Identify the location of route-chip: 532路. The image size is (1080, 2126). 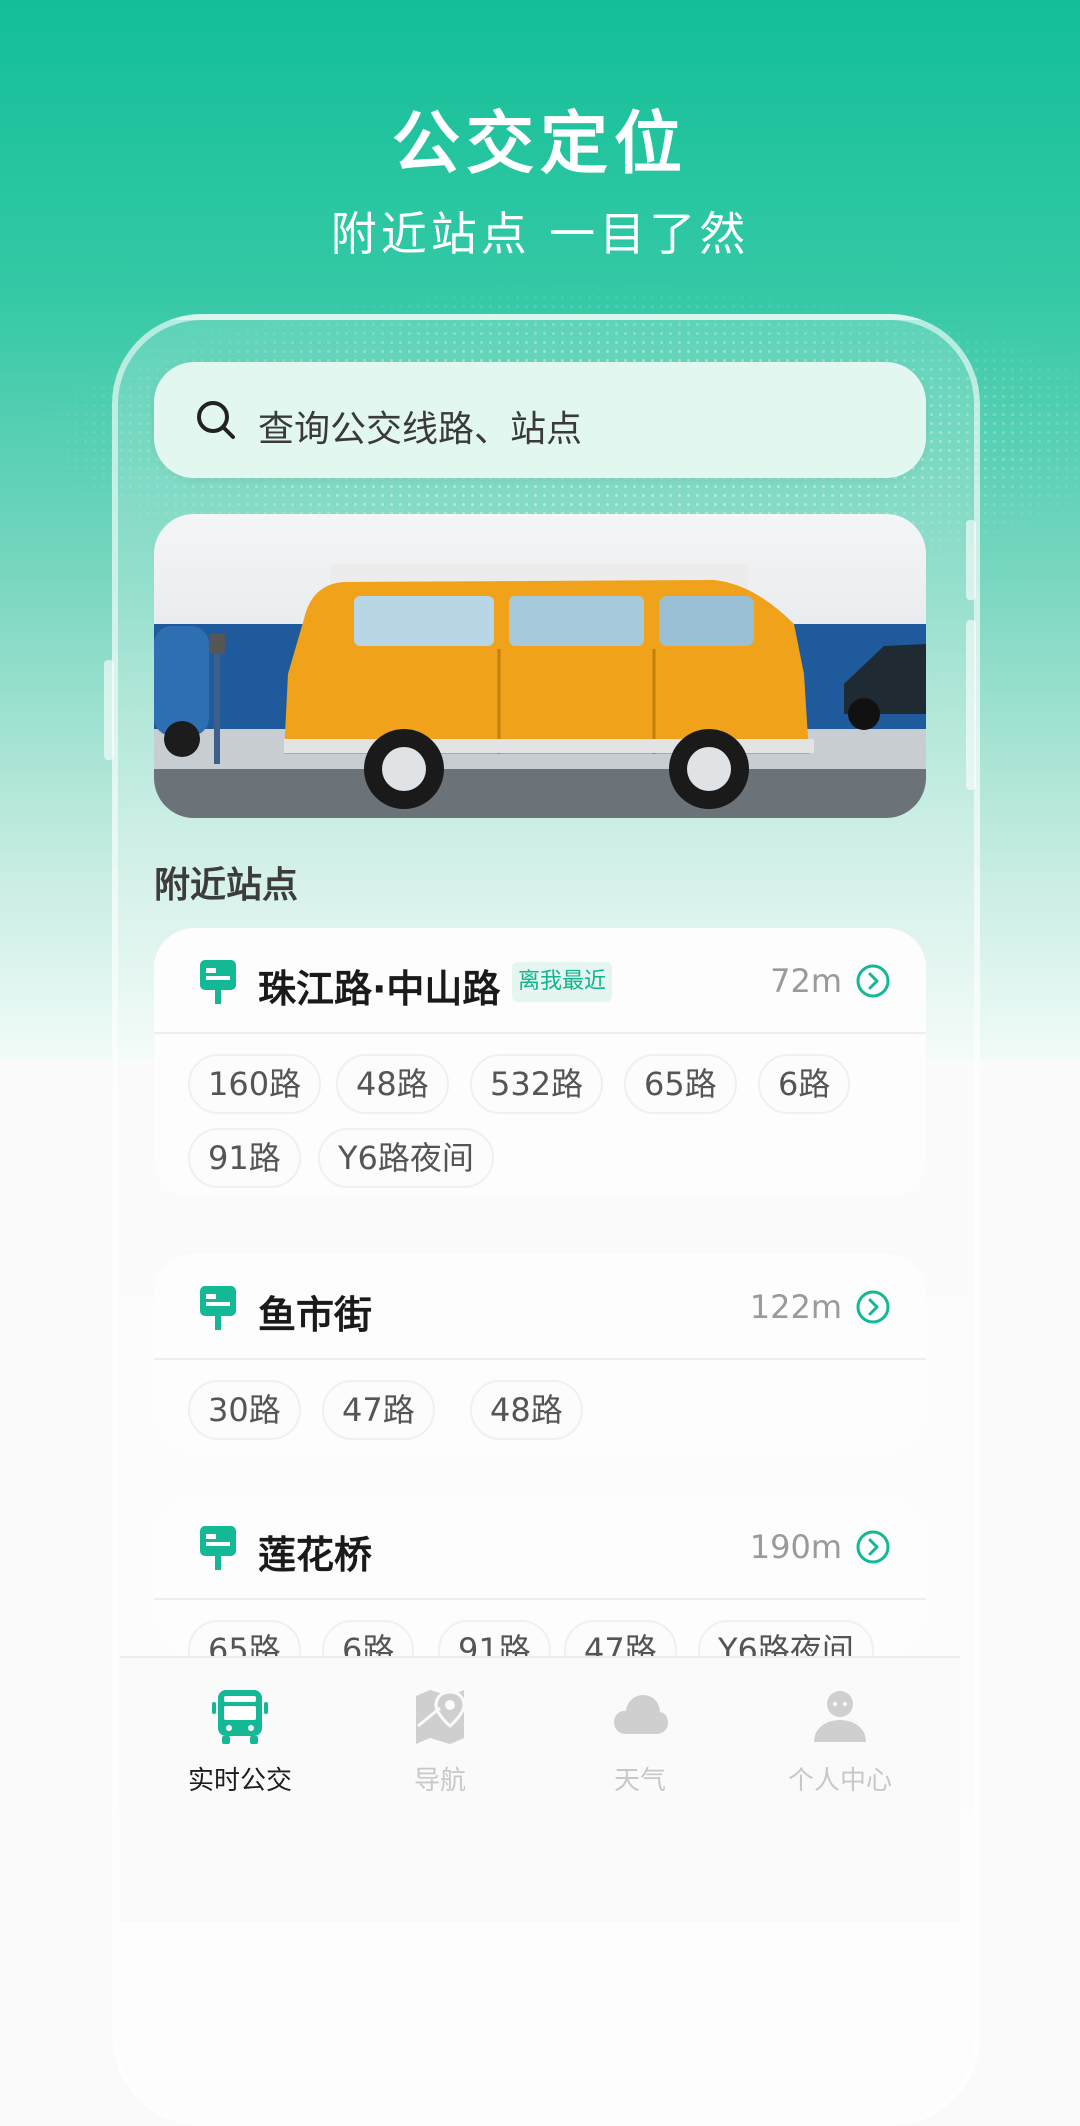
(537, 1084).